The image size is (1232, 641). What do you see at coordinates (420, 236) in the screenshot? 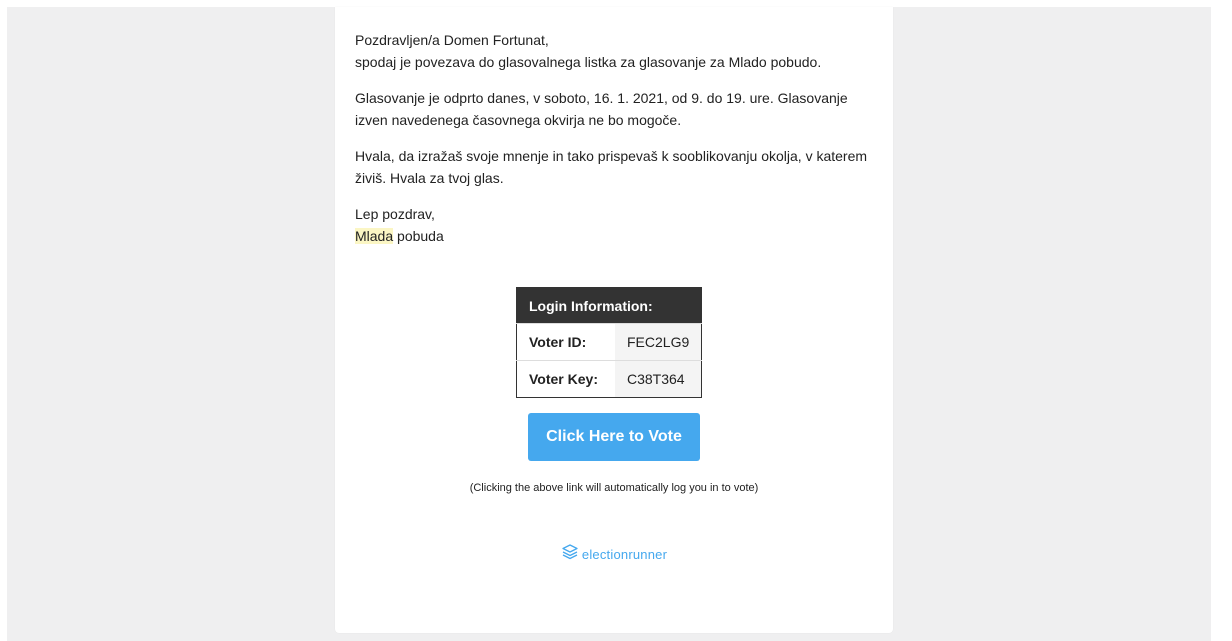
I see `signature-rest: pobuda` at bounding box center [420, 236].